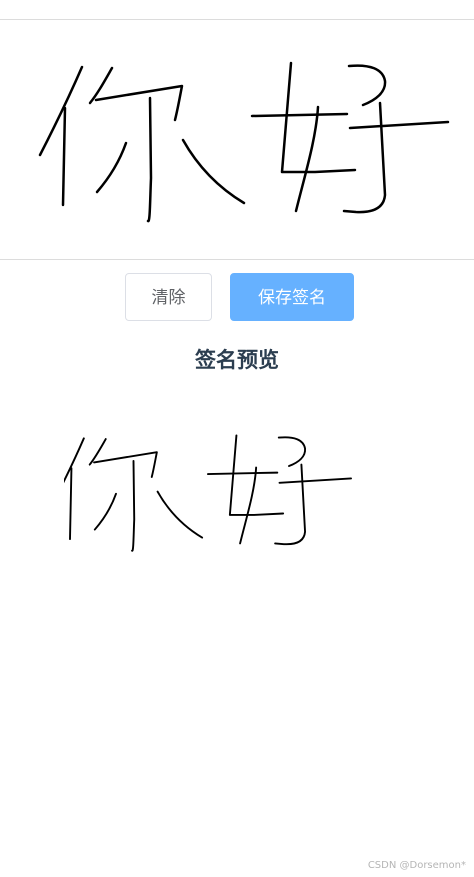 The image size is (474, 877). Describe the element at coordinates (237, 360) in the screenshot. I see `preview-title: 签名预览` at that location.